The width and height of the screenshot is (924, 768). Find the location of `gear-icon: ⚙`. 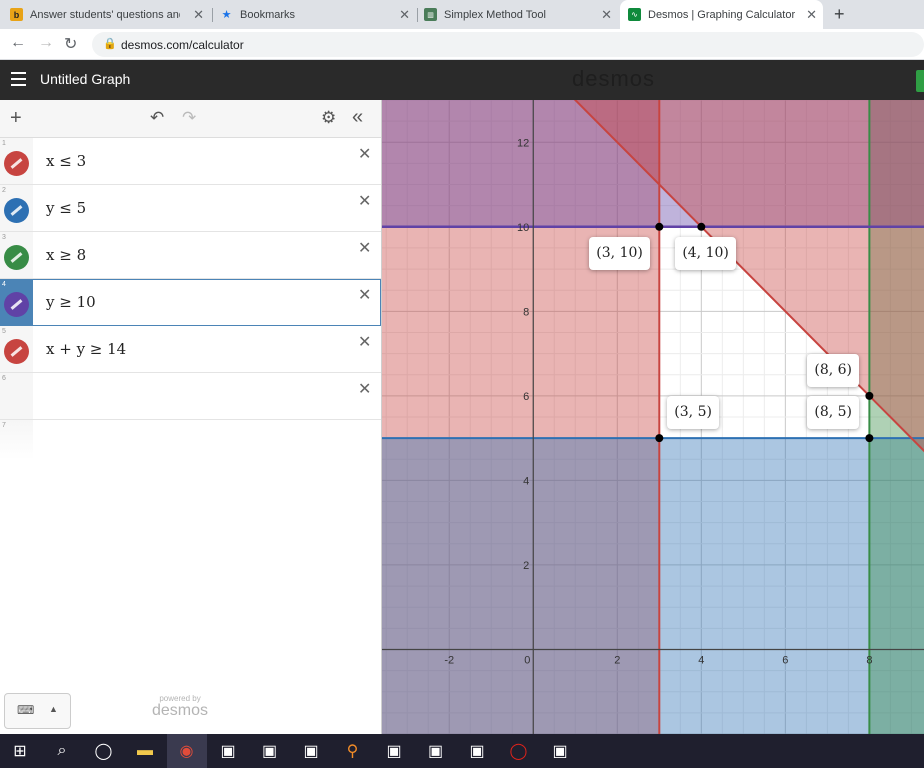

gear-icon: ⚙ is located at coordinates (328, 118).